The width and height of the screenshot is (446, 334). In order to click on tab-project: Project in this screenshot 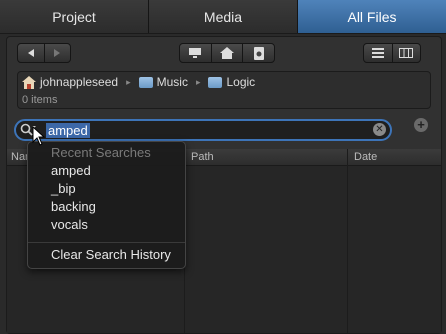, I will do `click(74, 16)`.